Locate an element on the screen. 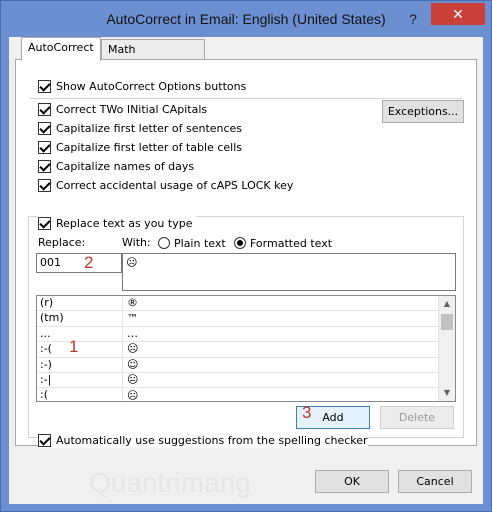  annotation-1: 1 is located at coordinates (74, 346).